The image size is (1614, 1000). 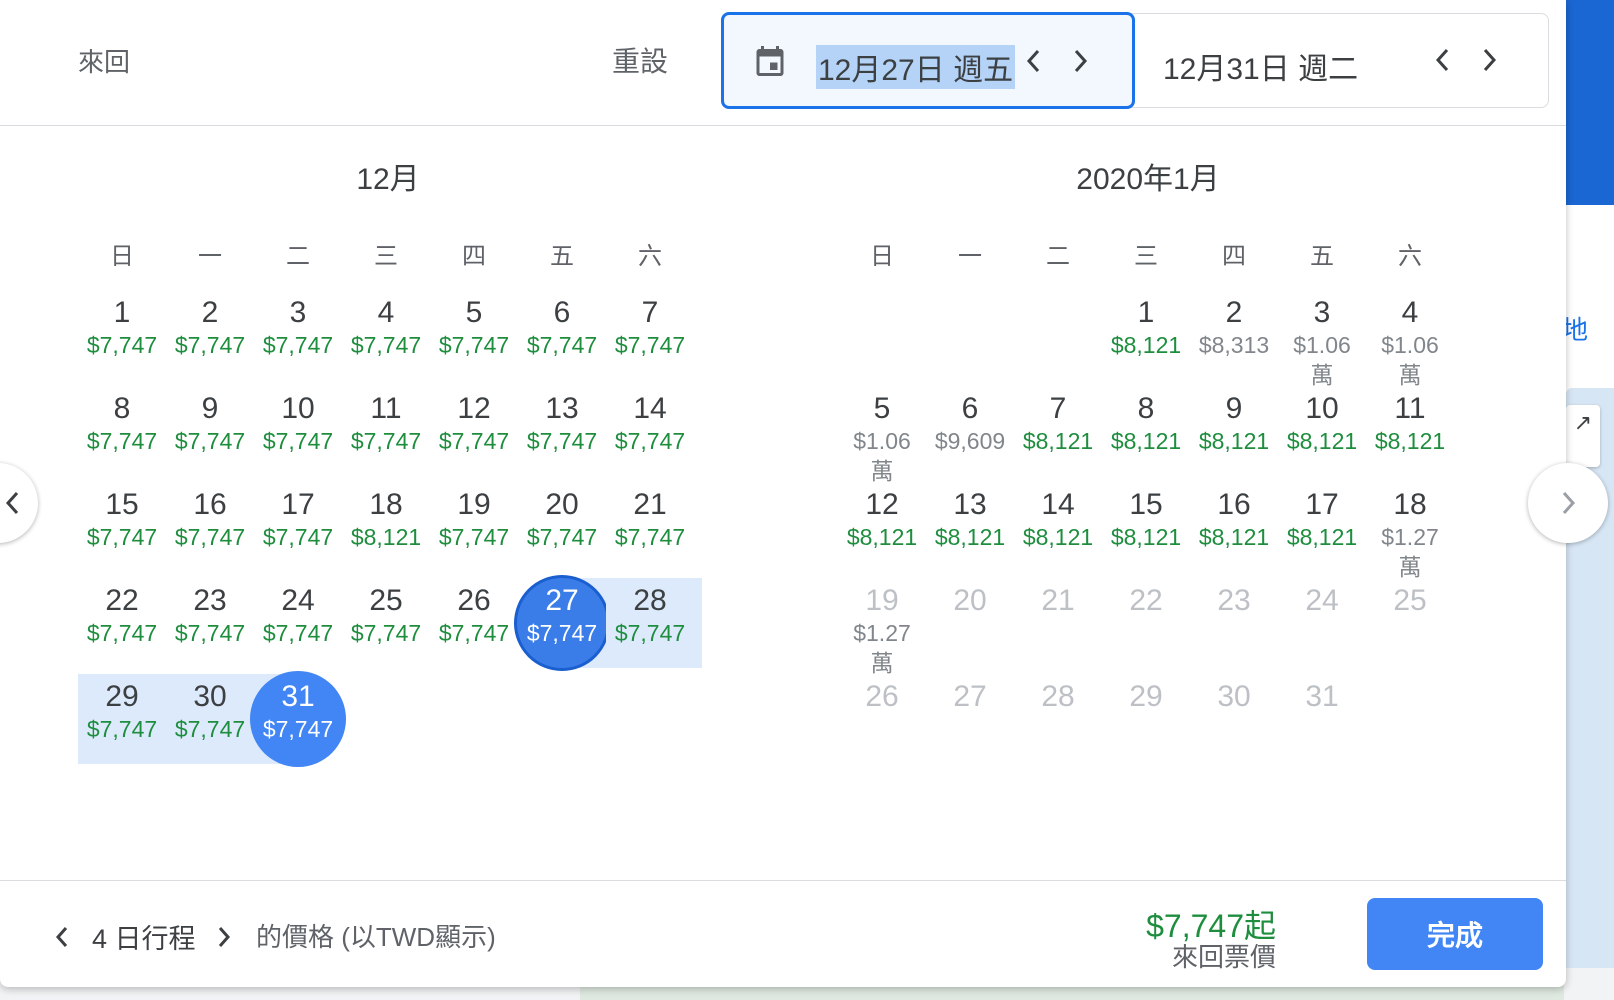 I want to click on calendar-day: 2 $7,747, so click(x=210, y=338).